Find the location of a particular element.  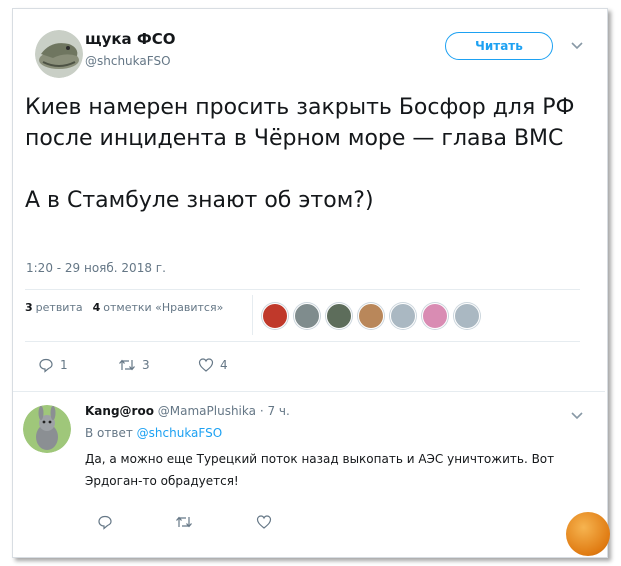

author-name: щука ФСО is located at coordinates (130, 39).